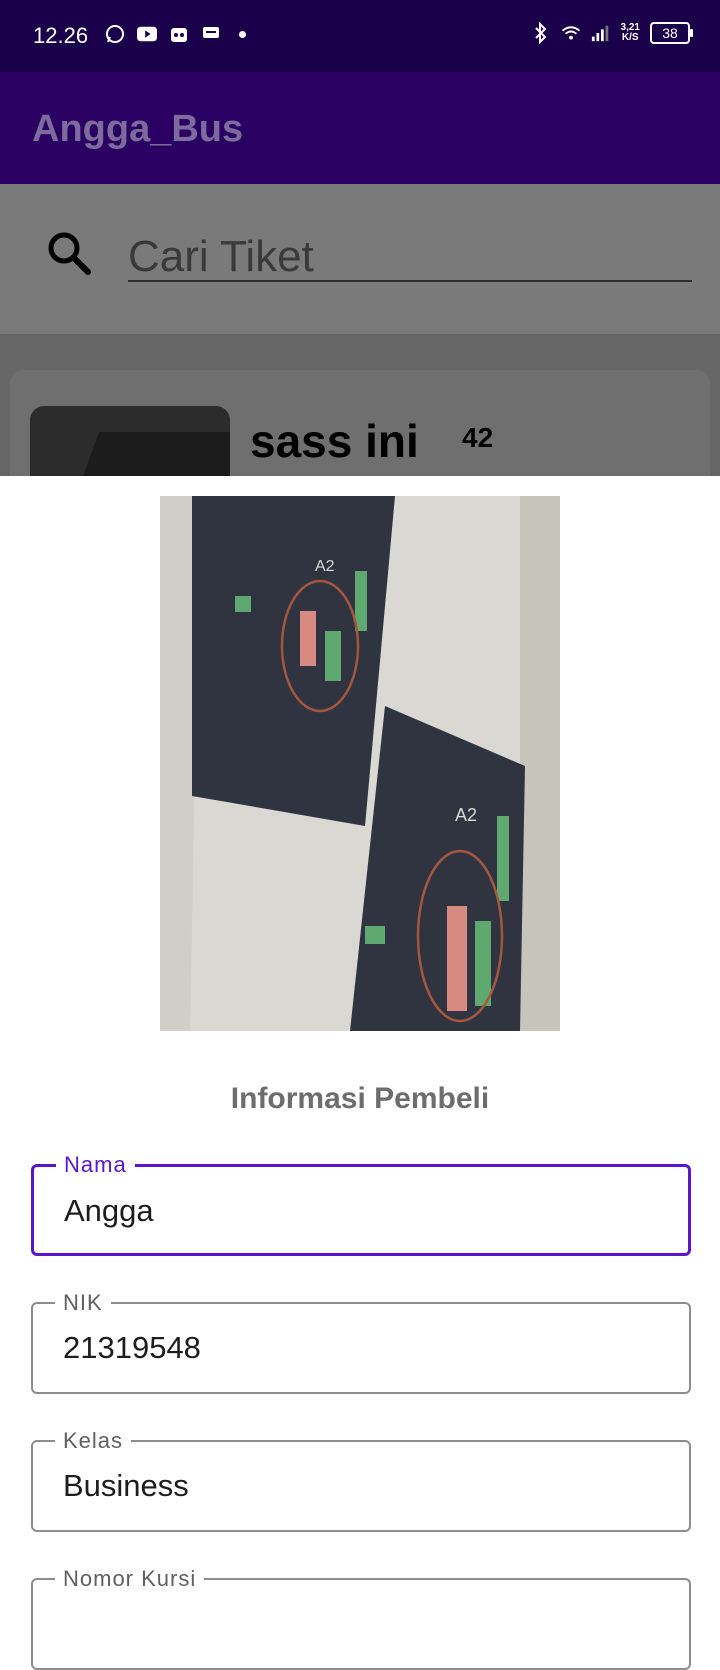  Describe the element at coordinates (93, 1441) in the screenshot. I see `field-label: Kelas` at that location.